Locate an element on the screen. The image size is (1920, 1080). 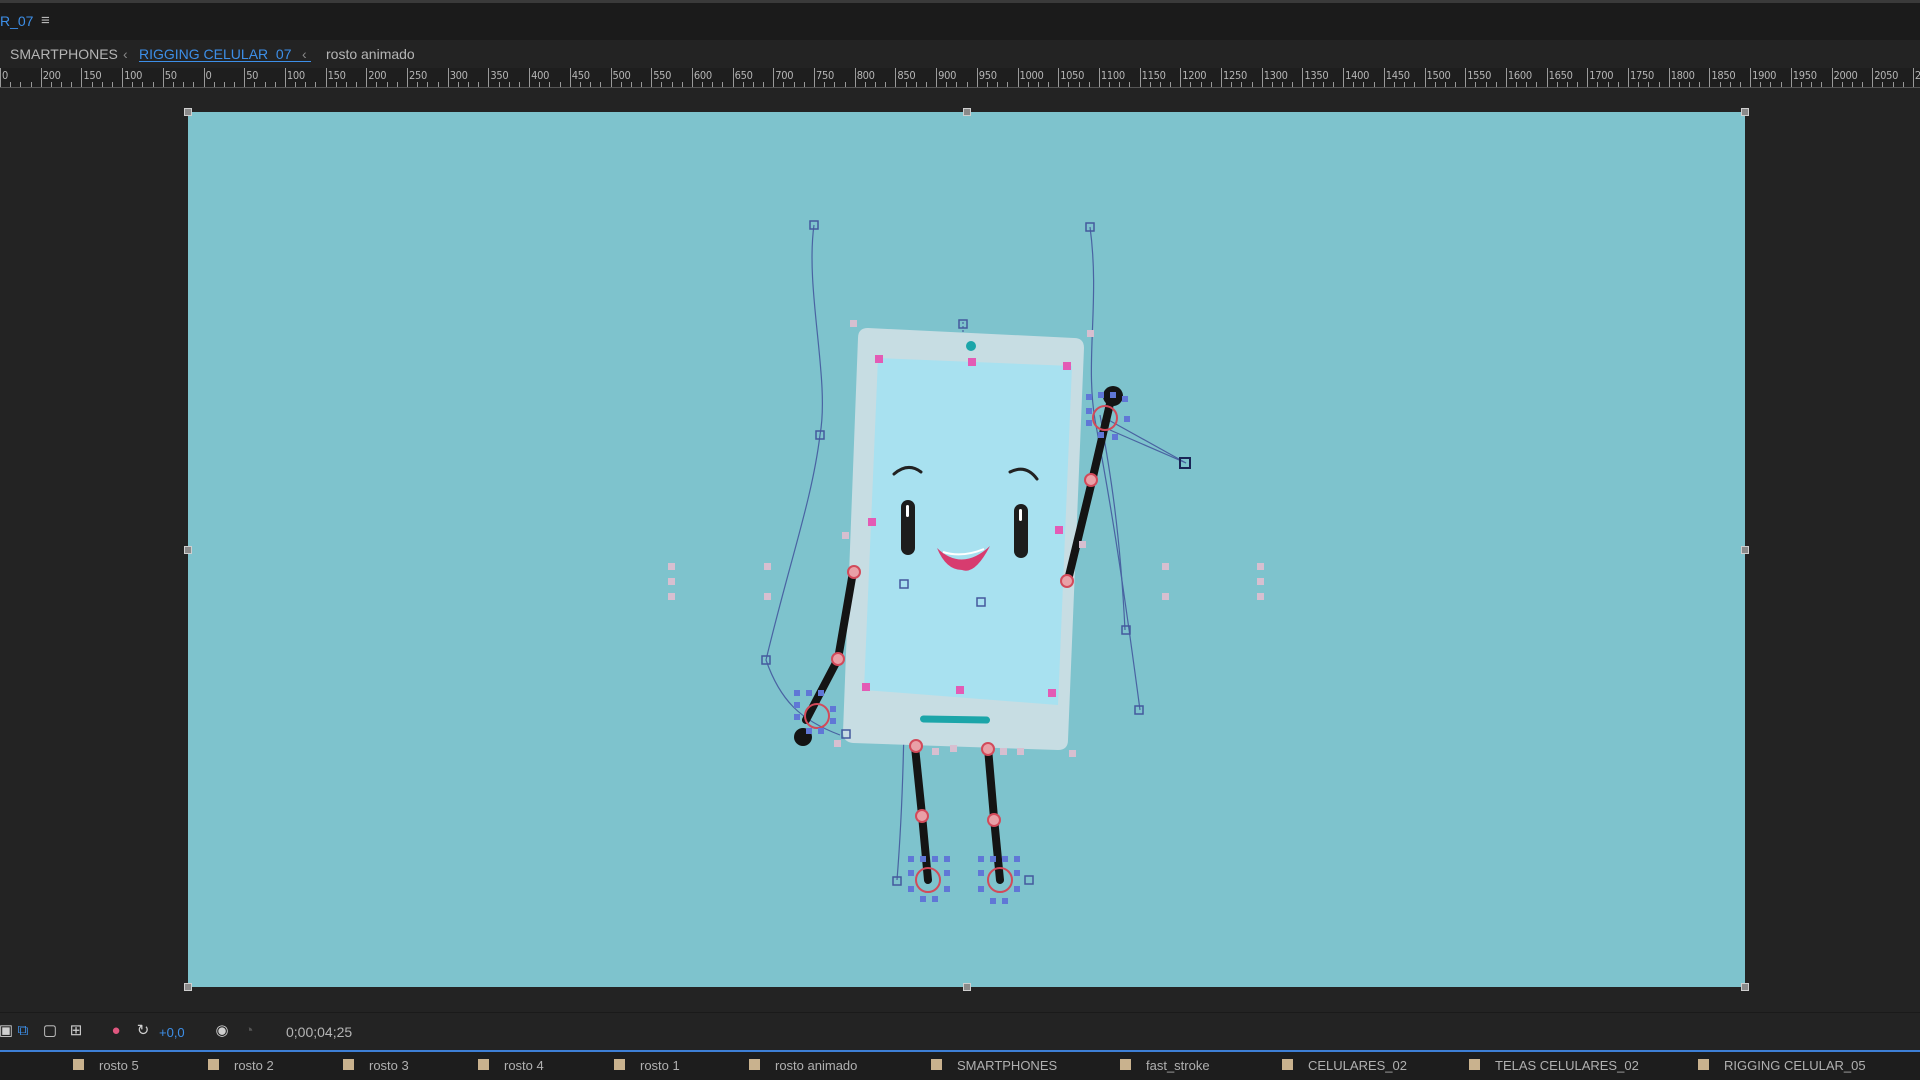
ruler-label: 1050 is located at coordinates (1072, 75).